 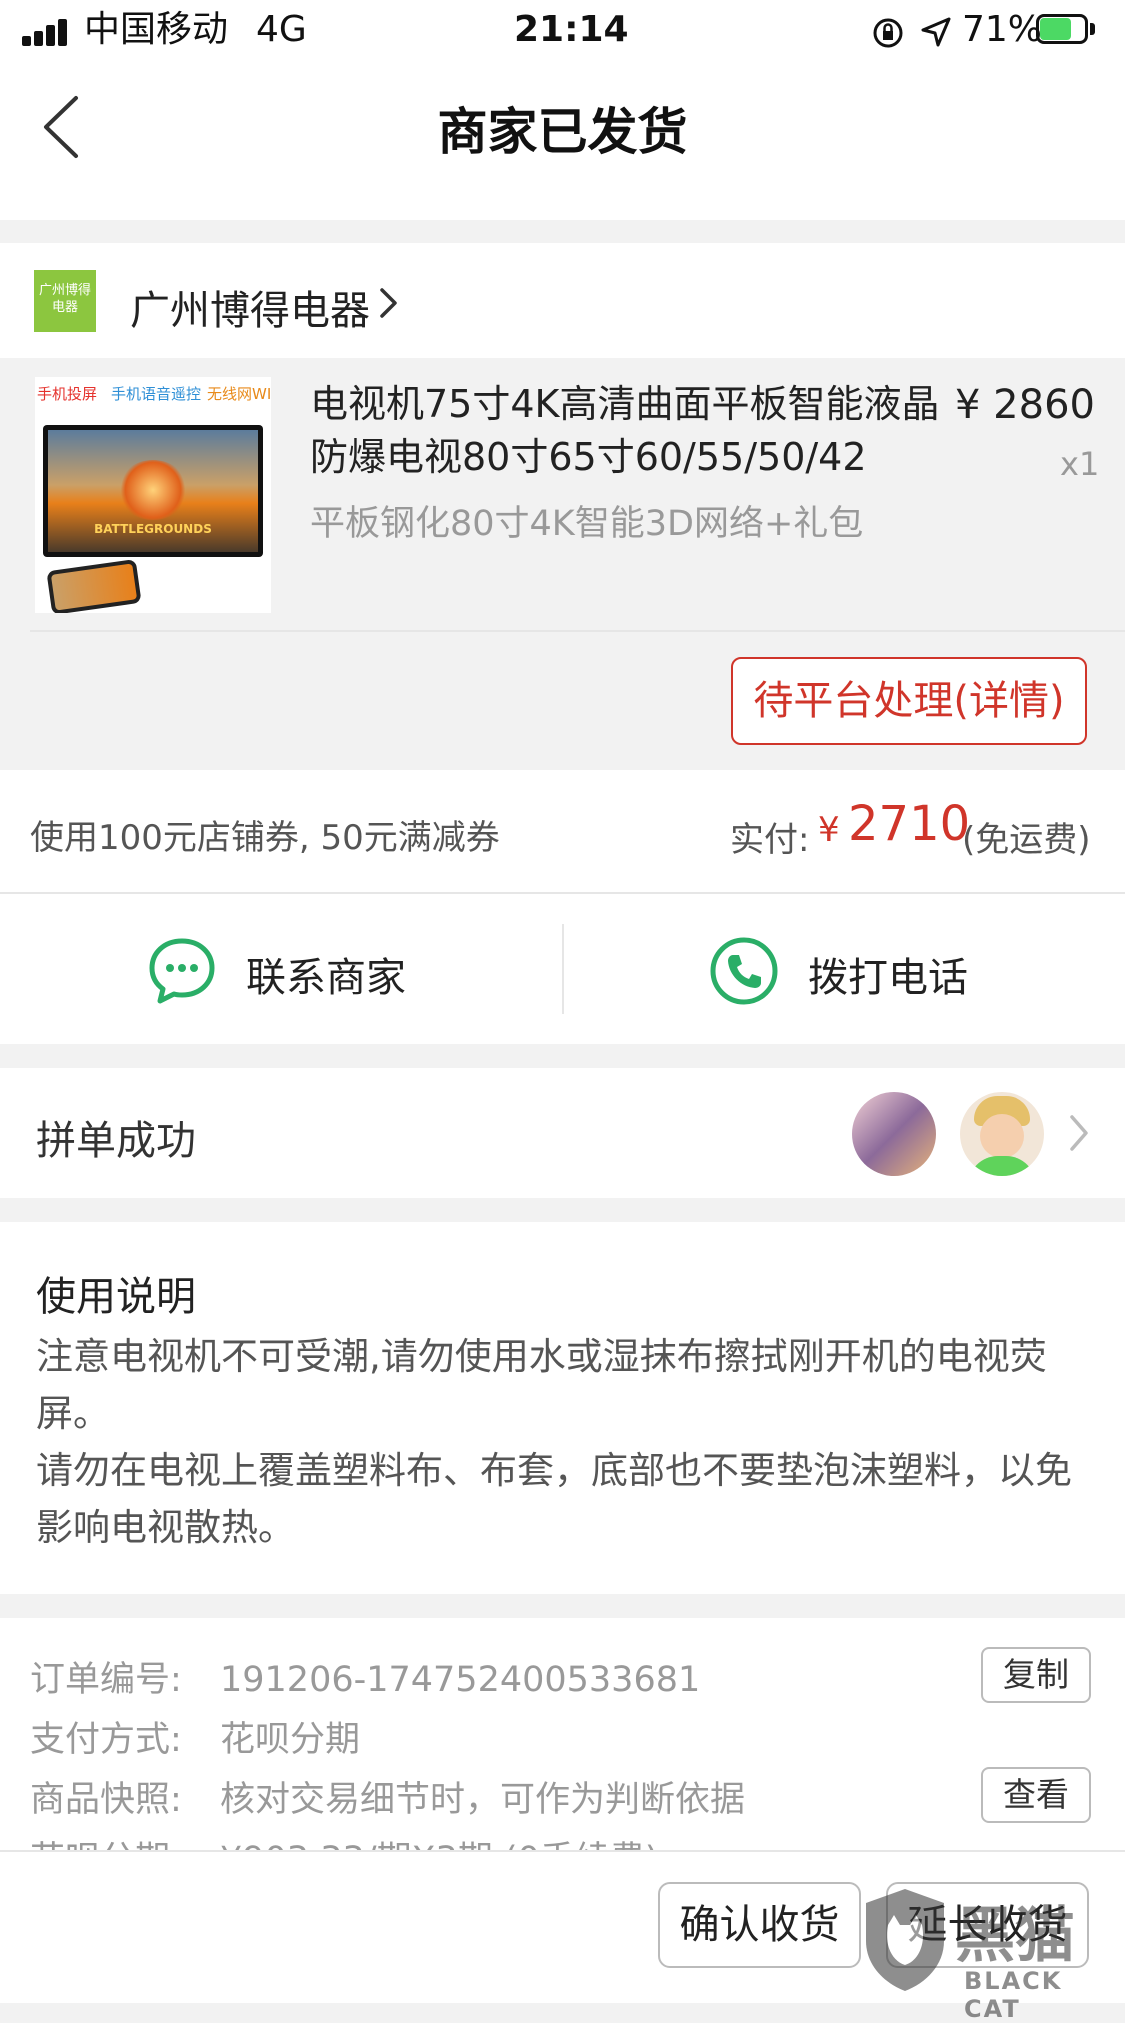 What do you see at coordinates (116, 1141) in the screenshot?
I see `group-success-label: 拼单成功` at bounding box center [116, 1141].